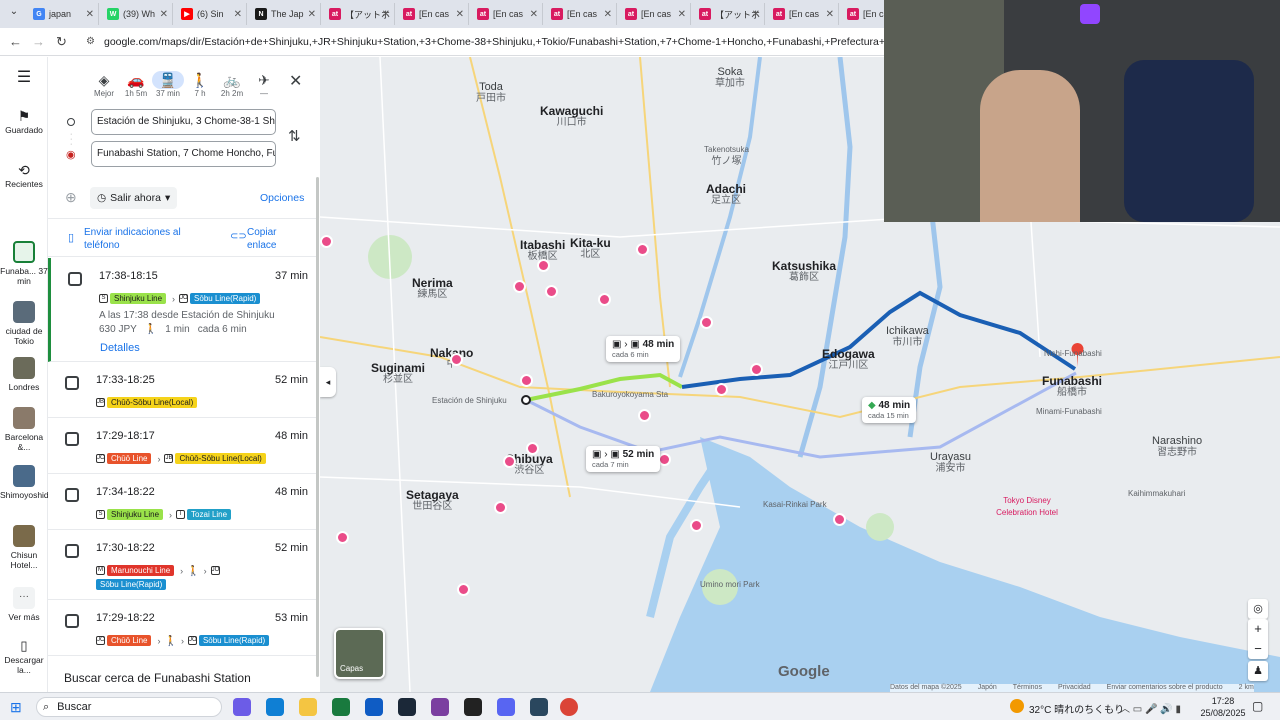  Describe the element at coordinates (264, 84) in the screenshot. I see `travel-mode-button: ✈ —` at that location.